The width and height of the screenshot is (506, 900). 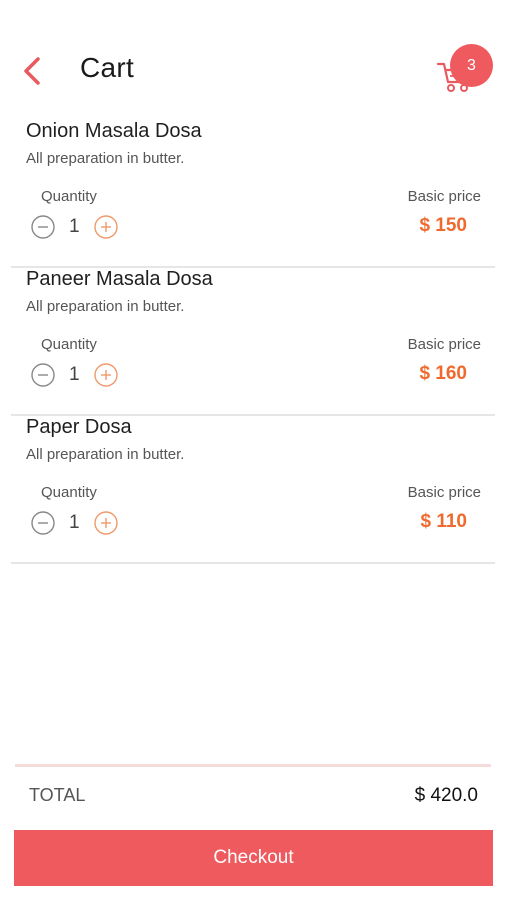 What do you see at coordinates (57, 795) in the screenshot?
I see `total-label: TOTAL` at bounding box center [57, 795].